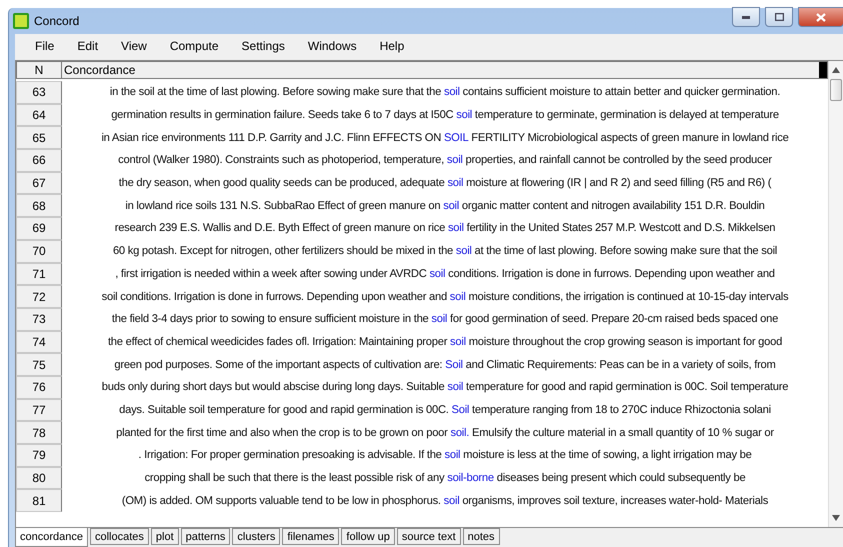 This screenshot has width=843, height=547. I want to click on concordance-line: 60 kg potash. Except for nitrogen, other fertilizers should be mixed in the soil at the time of last plowing. Before sowing make sure that the soil, so click(445, 252).